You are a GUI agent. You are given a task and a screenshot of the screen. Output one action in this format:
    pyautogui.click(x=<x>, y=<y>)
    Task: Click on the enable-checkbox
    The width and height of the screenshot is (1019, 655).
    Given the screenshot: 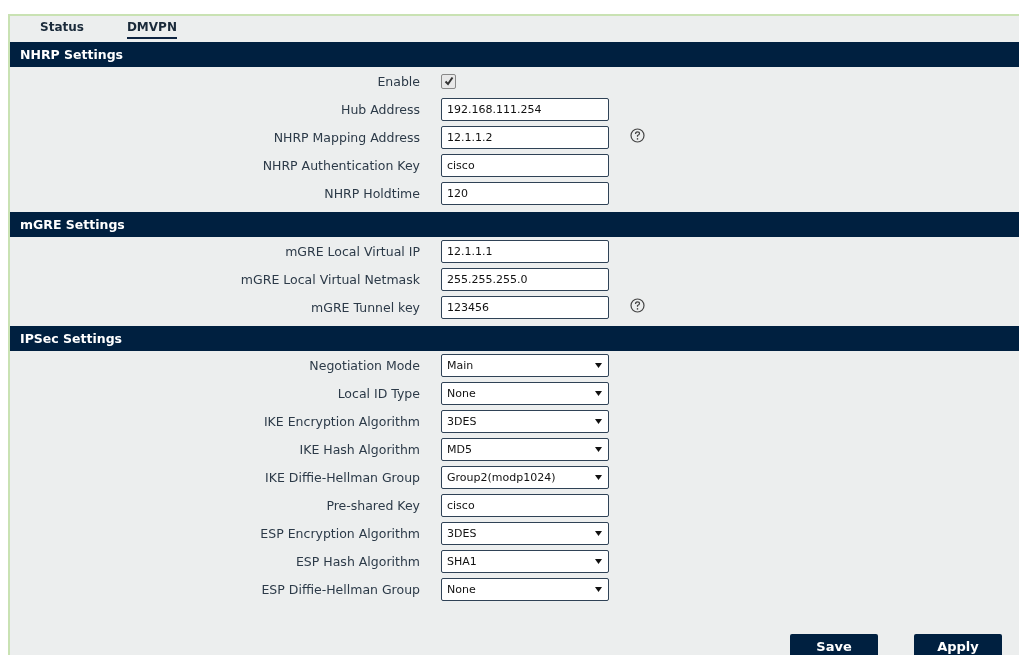 What is the action you would take?
    pyautogui.click(x=448, y=81)
    